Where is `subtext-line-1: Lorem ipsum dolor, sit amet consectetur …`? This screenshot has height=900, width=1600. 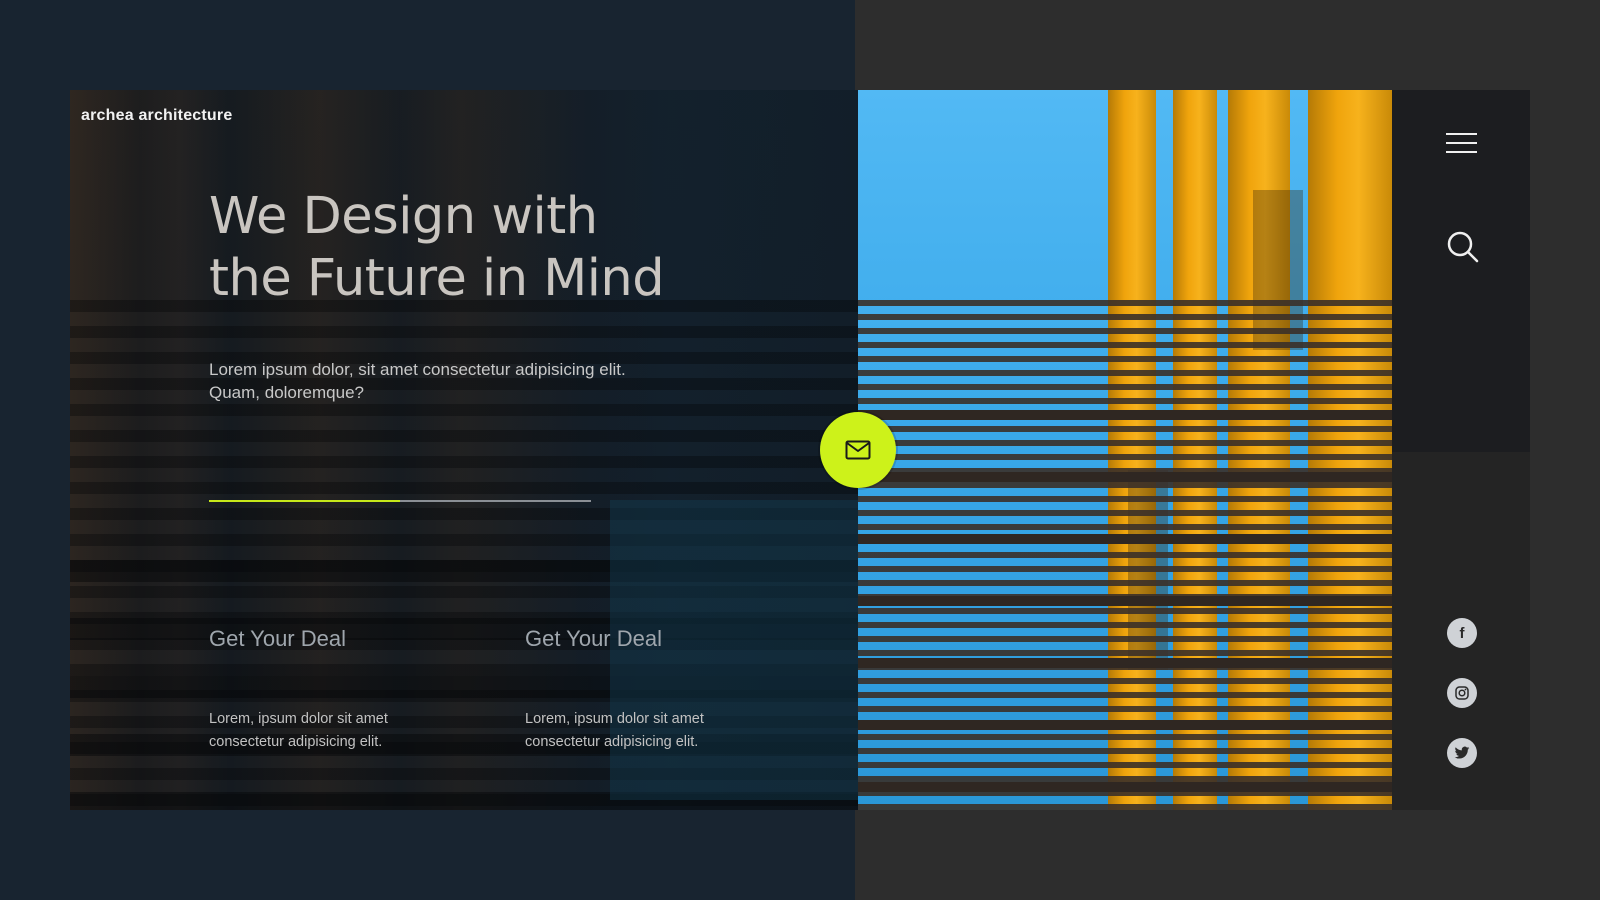
subtext-line-1: Lorem ipsum dolor, sit amet consectetur … is located at coordinates (417, 369).